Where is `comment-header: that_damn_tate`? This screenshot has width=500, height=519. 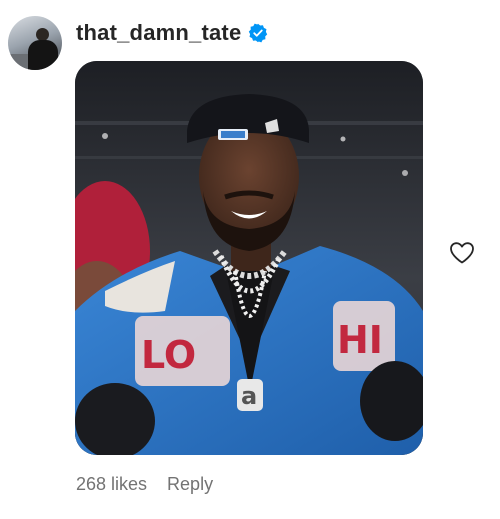
comment-header: that_damn_tate is located at coordinates (172, 33).